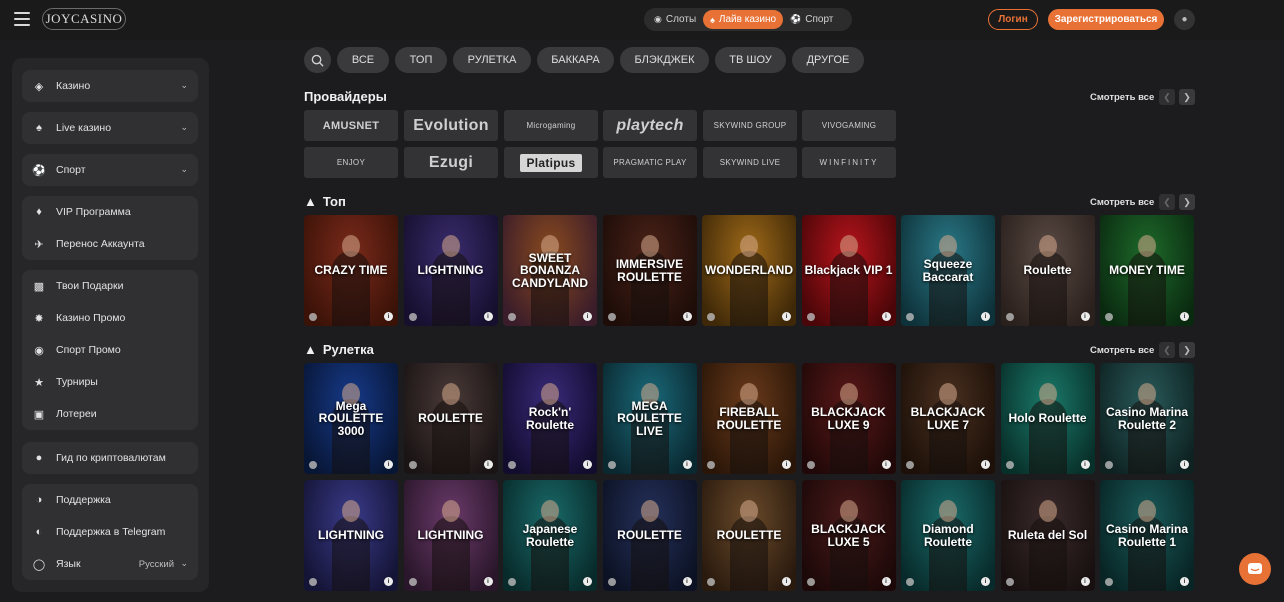  I want to click on game-tile: MONEY TIME i, so click(1147, 270).